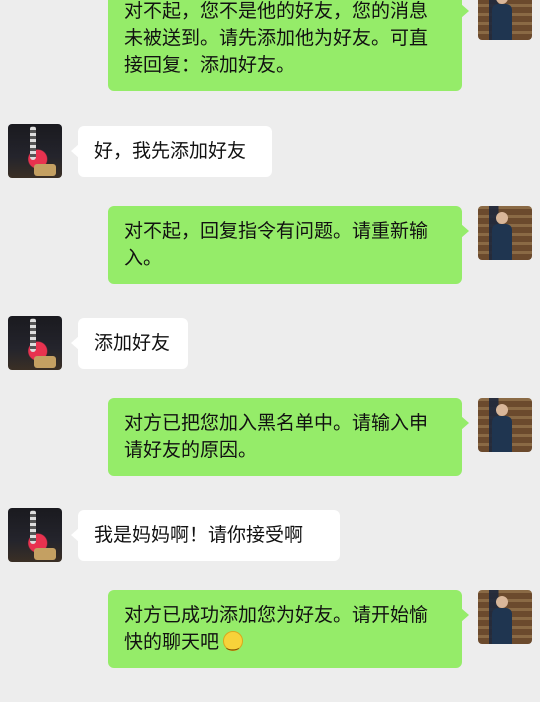 The width and height of the screenshot is (540, 702). I want to click on message-text: 好，我先添加好友, so click(170, 151).